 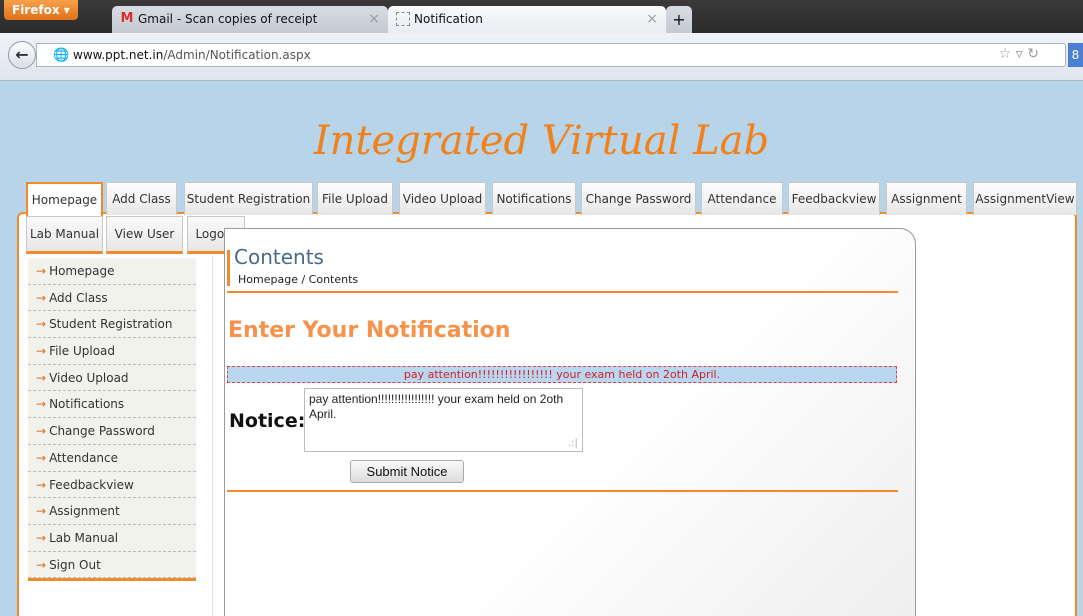 What do you see at coordinates (442, 198) in the screenshot?
I see `nav-video-upload: Video Upload` at bounding box center [442, 198].